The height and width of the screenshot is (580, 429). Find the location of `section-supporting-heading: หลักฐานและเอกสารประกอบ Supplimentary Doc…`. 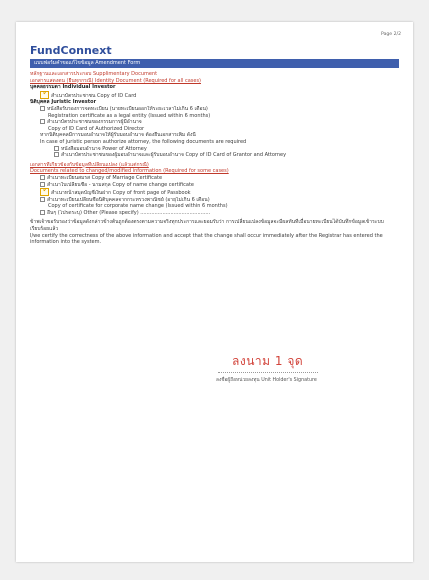

section-supporting-heading: หลักฐานและเอกสารประกอบ Supplimentary Doc… is located at coordinates (94, 74).